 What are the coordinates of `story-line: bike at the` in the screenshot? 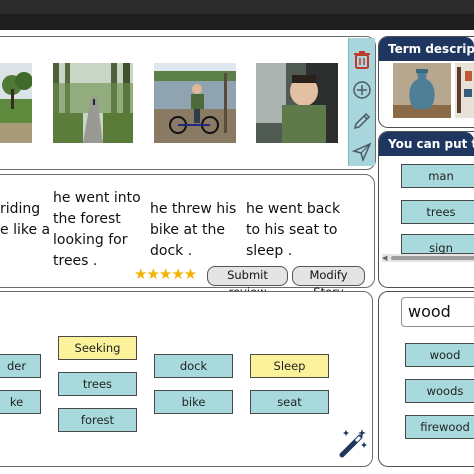 It's located at (187, 230).